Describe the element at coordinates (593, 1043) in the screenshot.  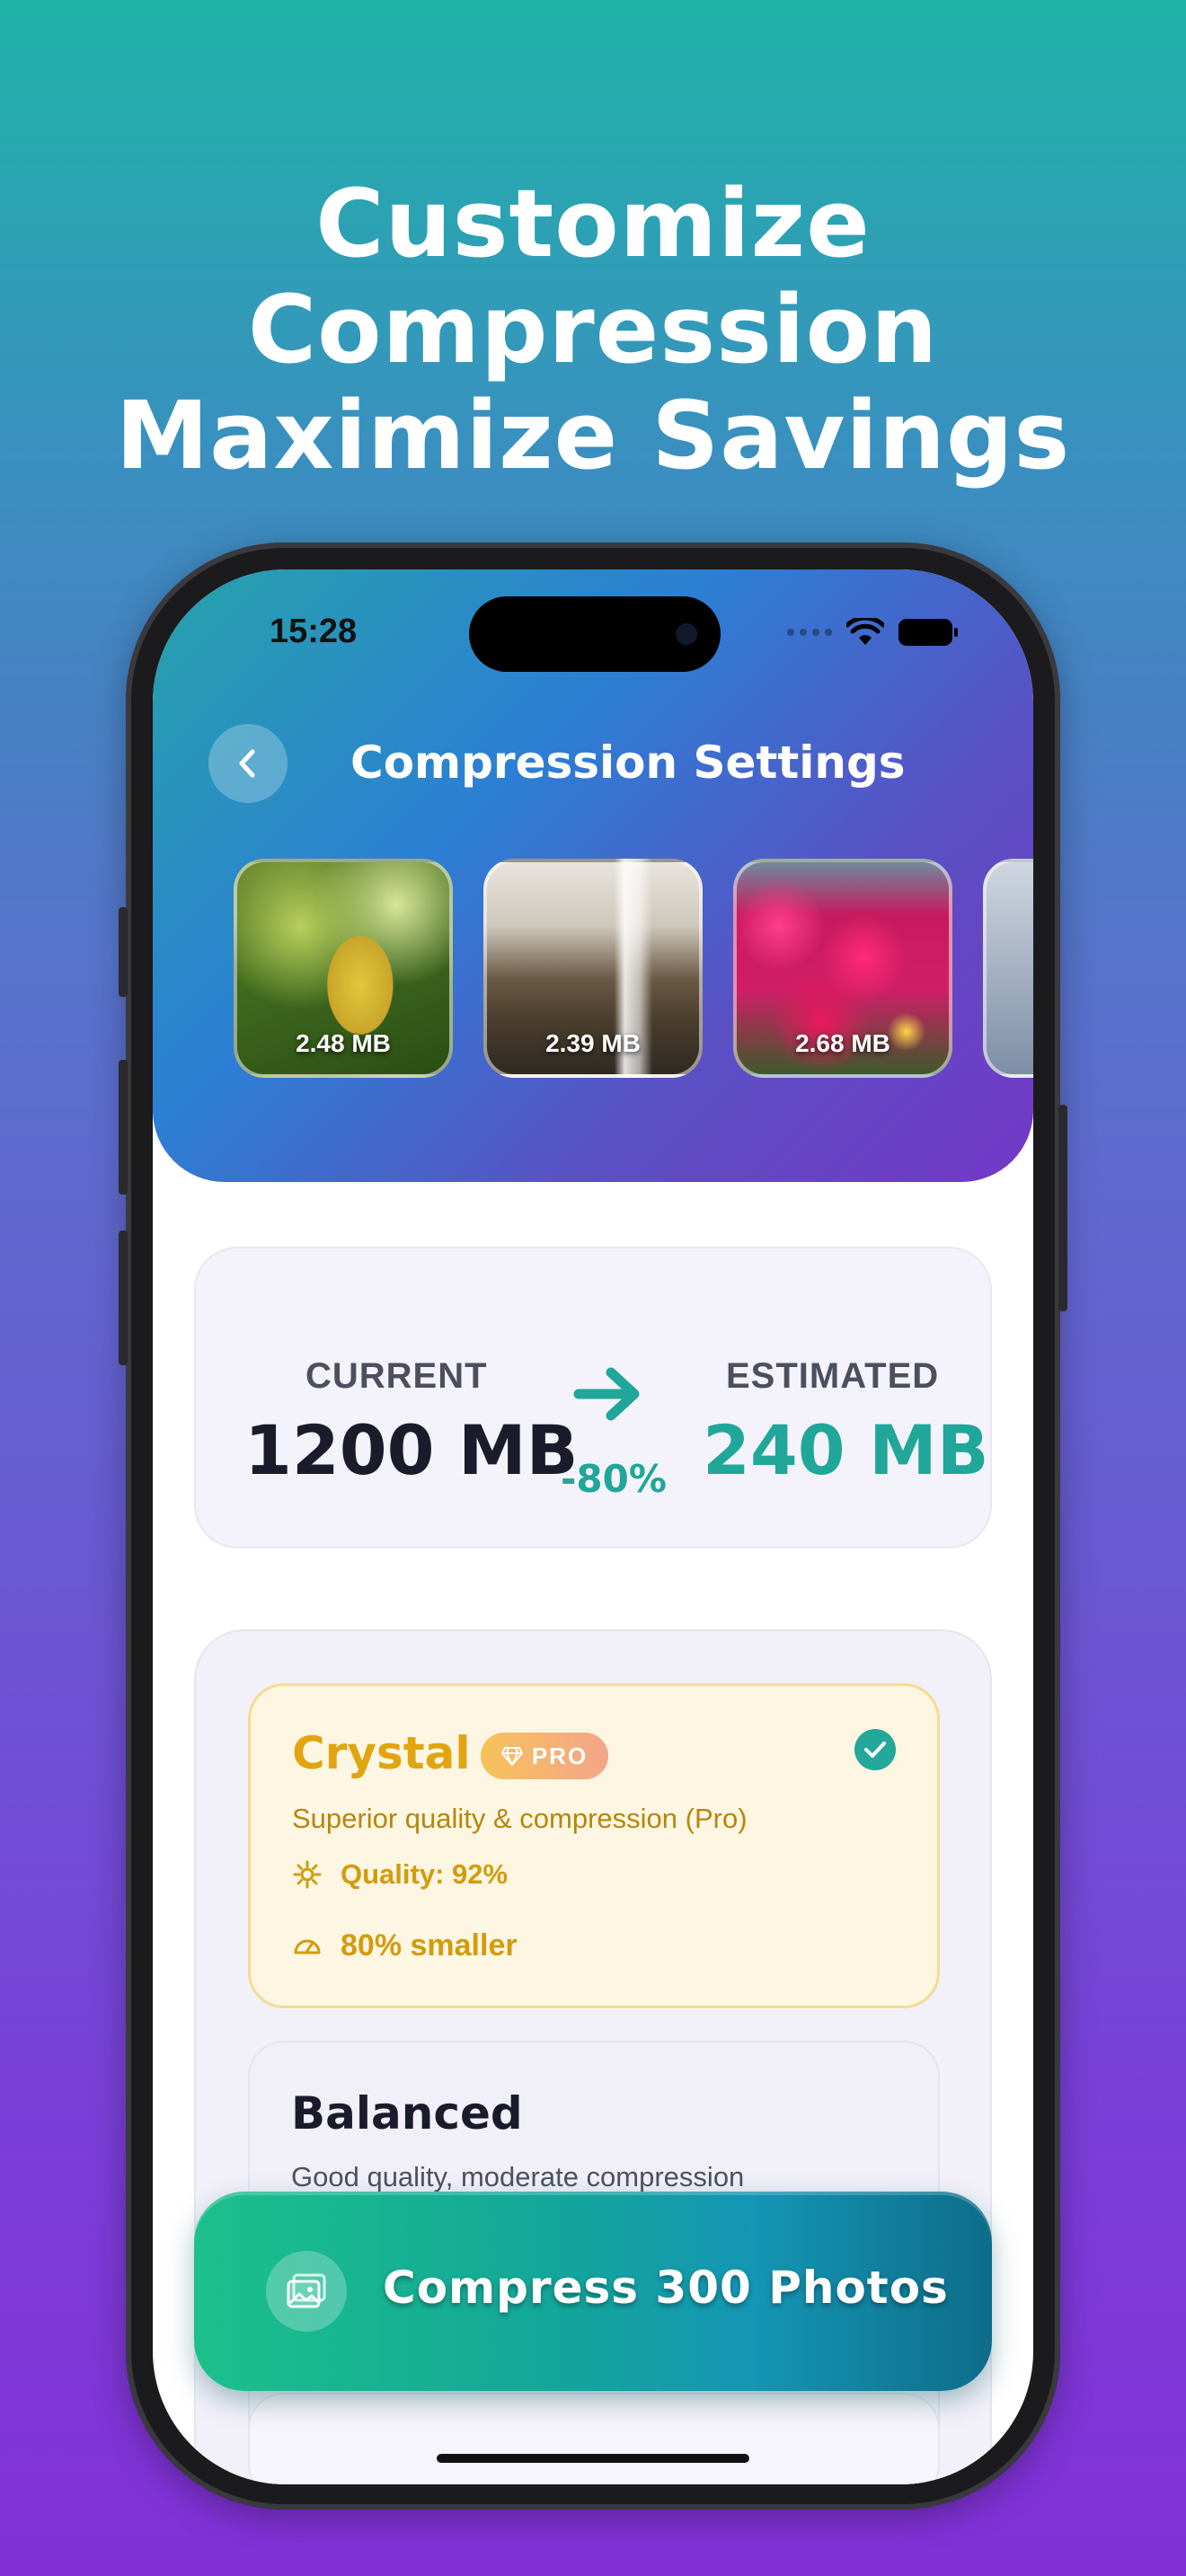
I see `photo-size: 2.39 MB` at that location.